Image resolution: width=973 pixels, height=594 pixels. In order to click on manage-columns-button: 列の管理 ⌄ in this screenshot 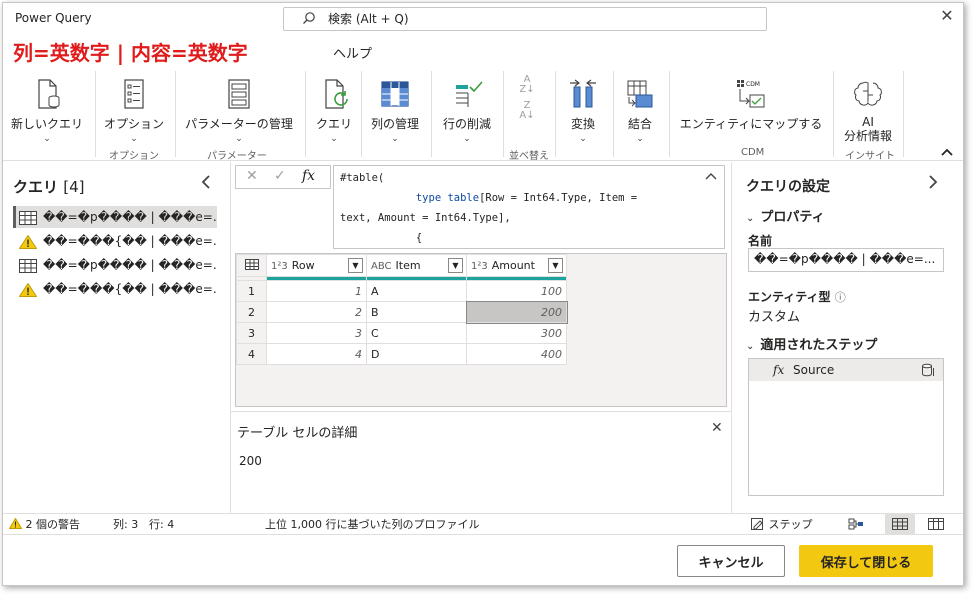, I will do `click(395, 110)`.